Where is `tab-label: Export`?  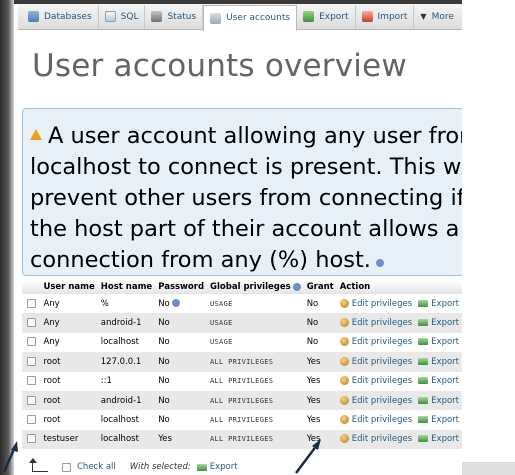
tab-label: Export is located at coordinates (334, 16).